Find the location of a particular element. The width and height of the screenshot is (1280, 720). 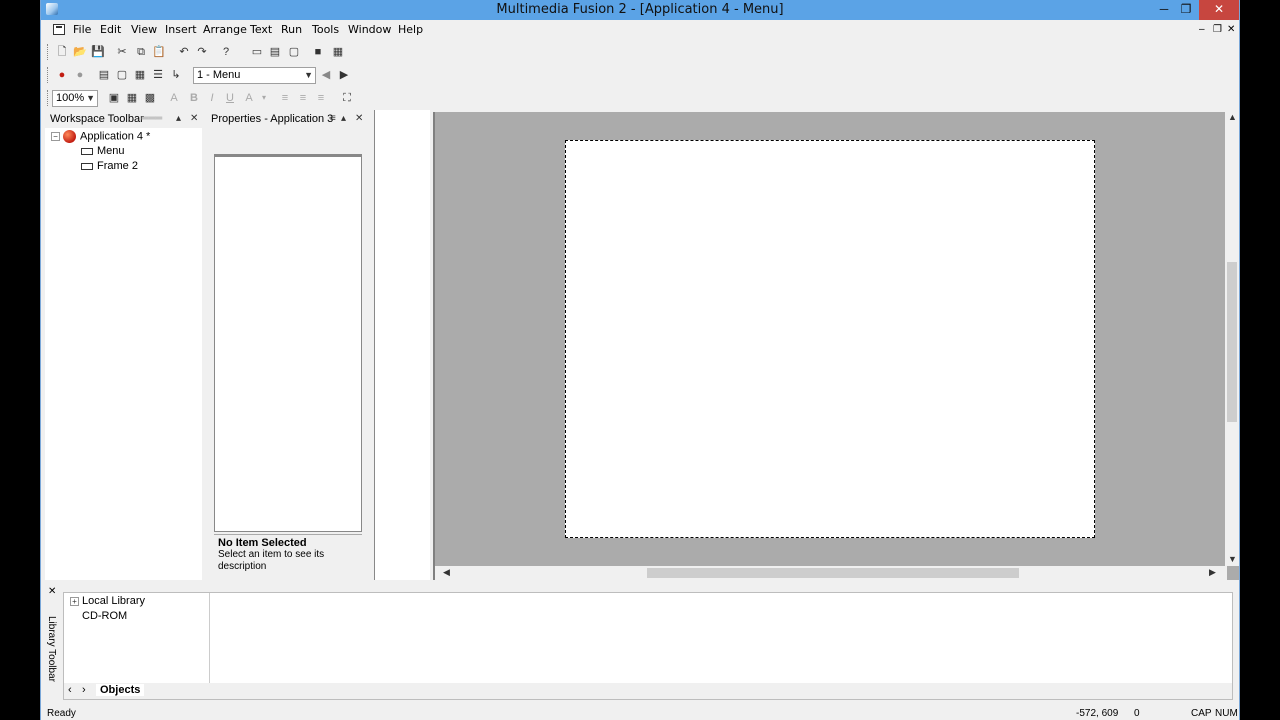

align-center-icon: ≡ is located at coordinates (303, 98).